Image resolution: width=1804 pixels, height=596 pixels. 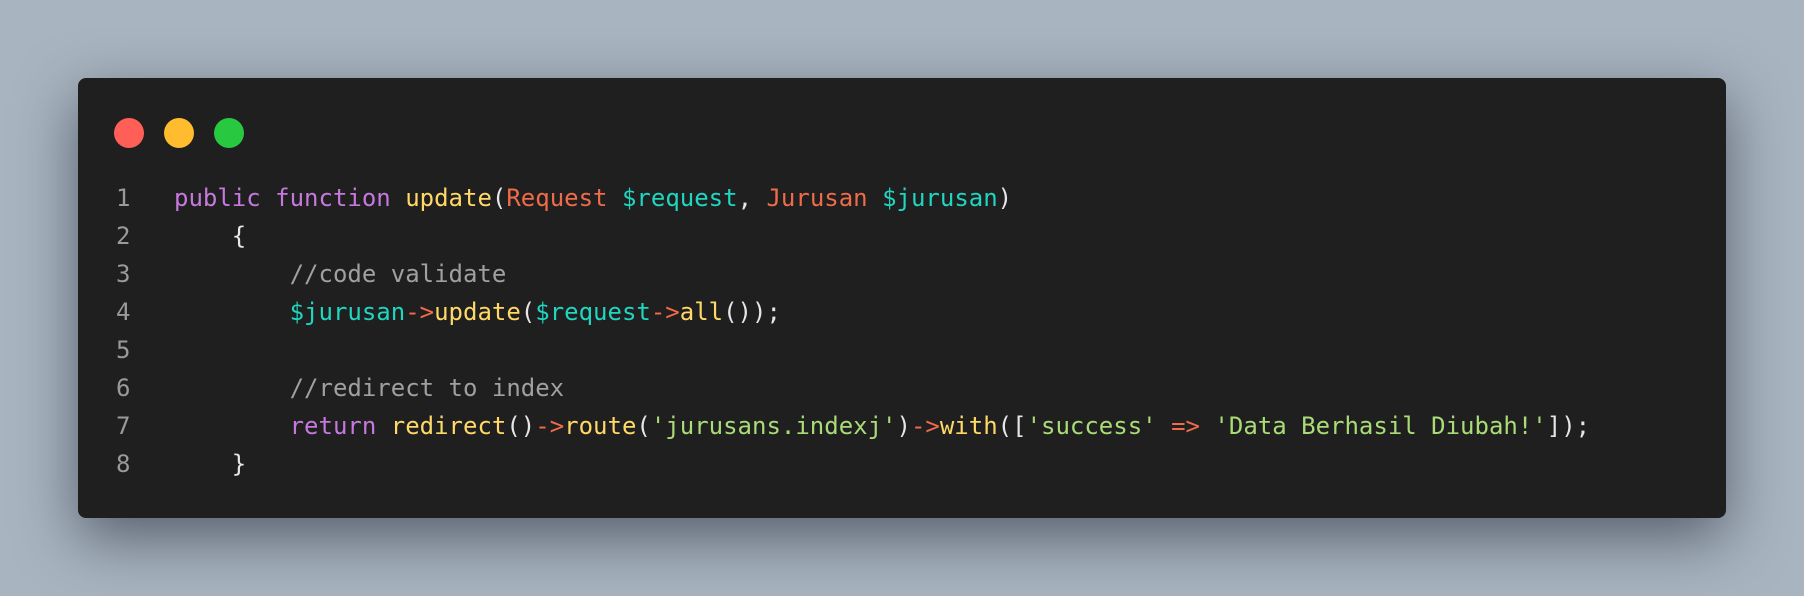 I want to click on code-line: 3 //code validate, so click(x=902, y=274).